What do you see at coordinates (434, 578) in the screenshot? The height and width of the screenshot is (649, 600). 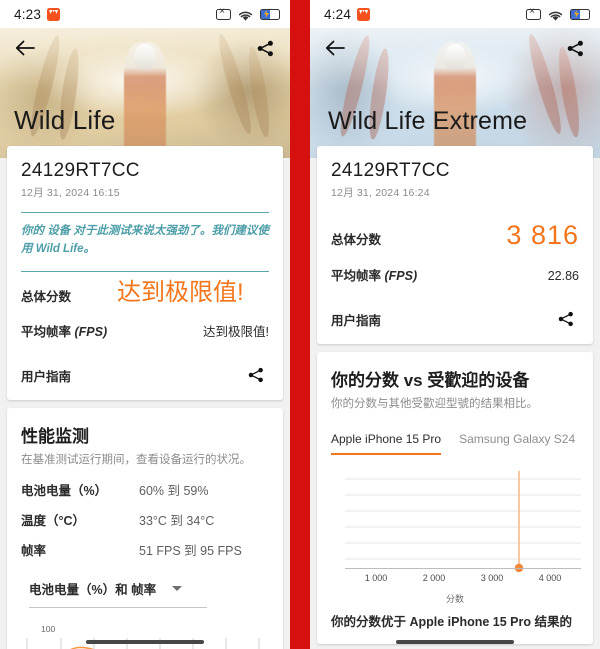 I see `x-tick-2000: 2 000` at bounding box center [434, 578].